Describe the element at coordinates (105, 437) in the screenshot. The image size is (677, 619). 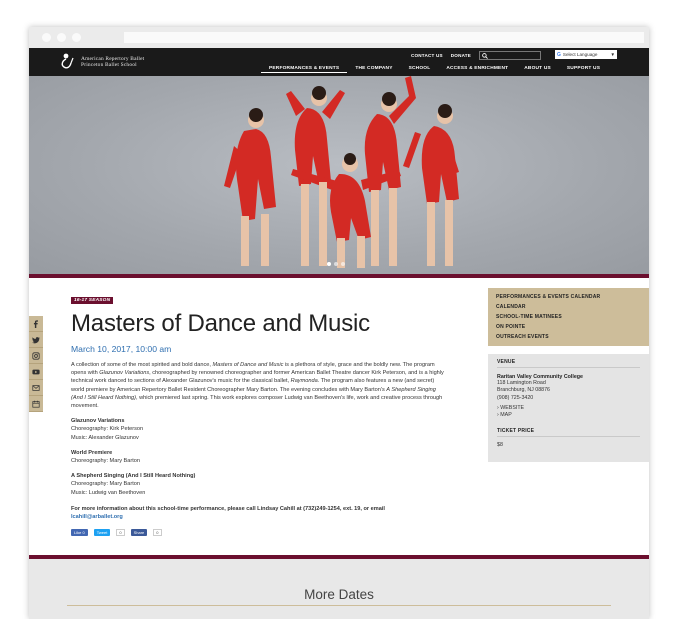
I see `piece-credit: Music: Alexander Glazunov` at that location.